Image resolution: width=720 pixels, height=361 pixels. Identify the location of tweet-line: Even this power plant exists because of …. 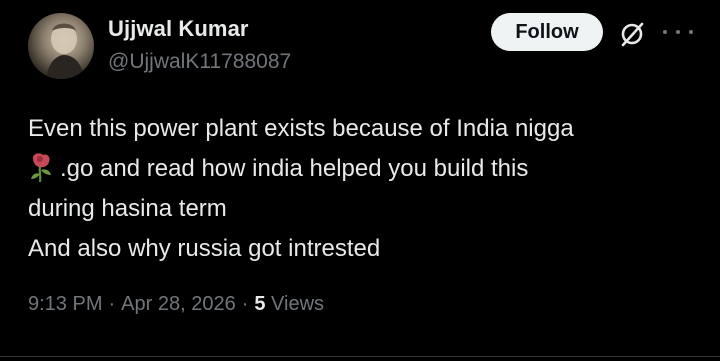
(301, 128).